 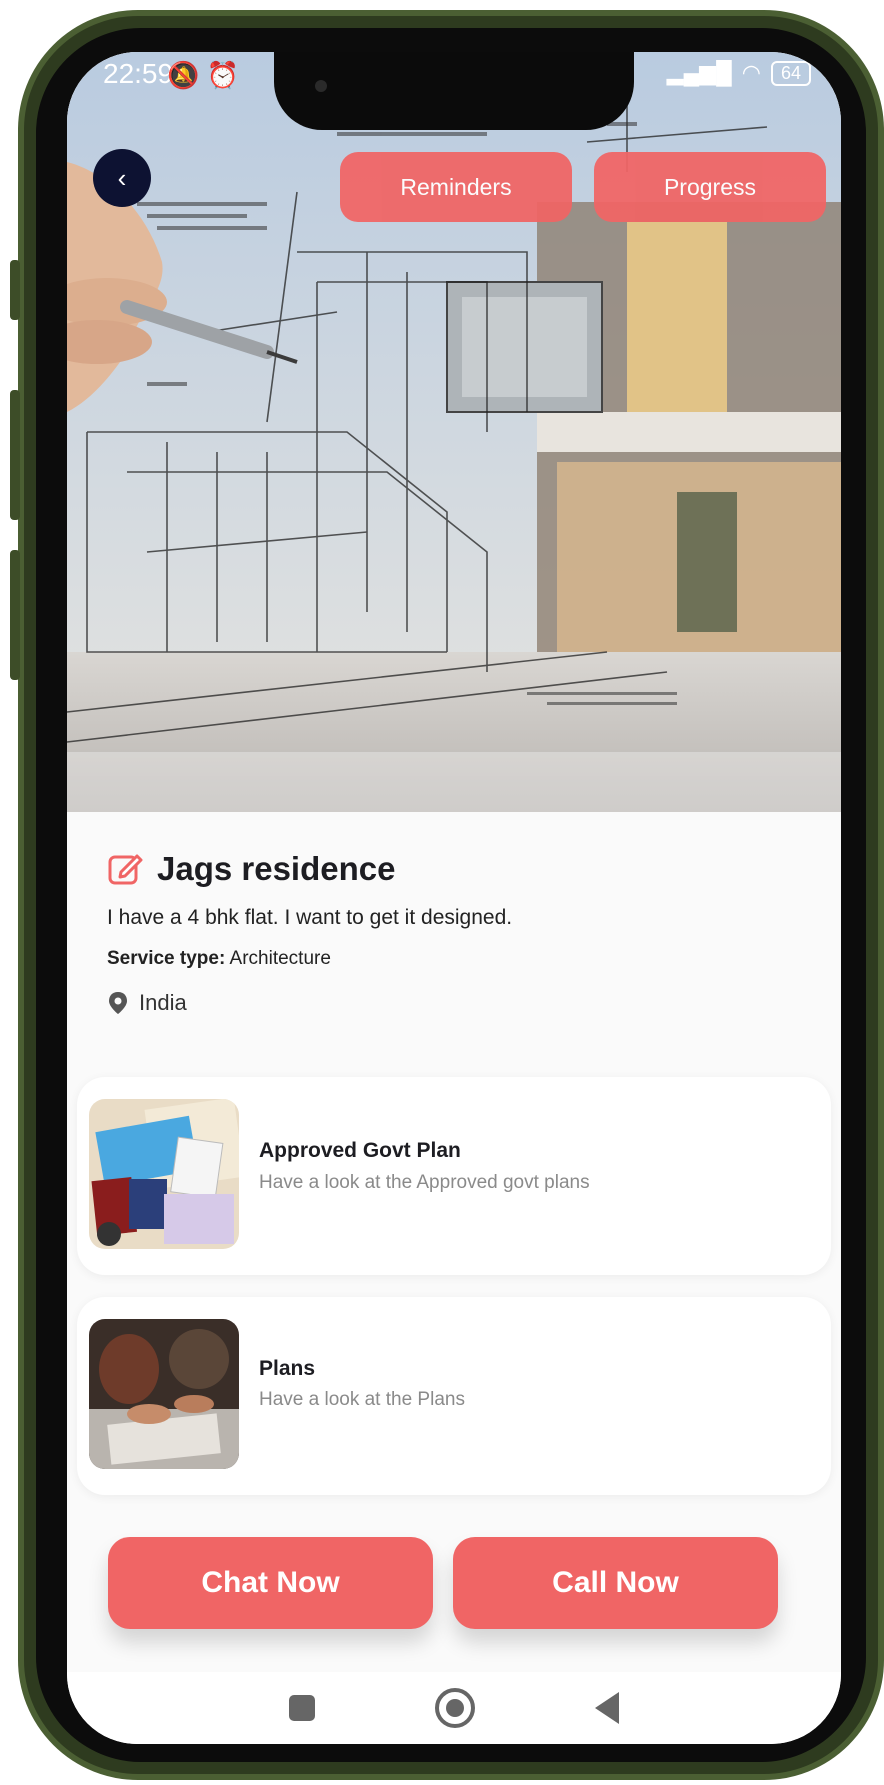 I want to click on mute-switch, so click(x=15, y=290).